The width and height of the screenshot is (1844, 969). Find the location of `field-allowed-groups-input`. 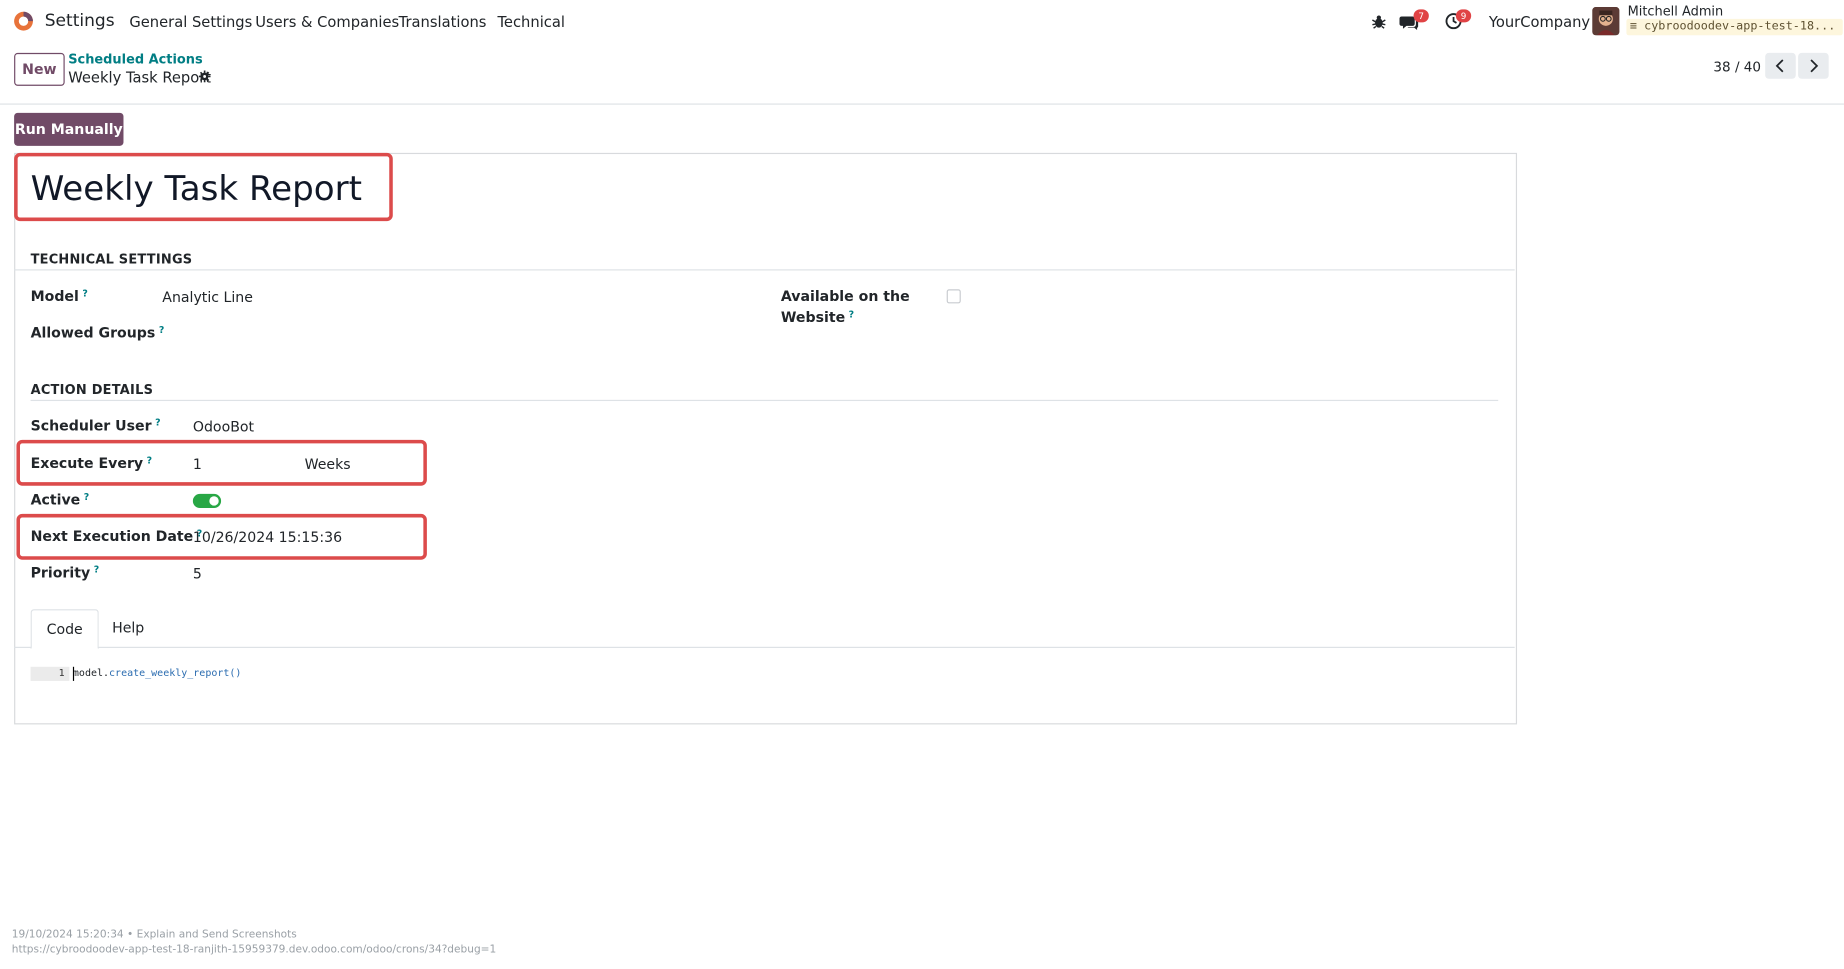

field-allowed-groups-input is located at coordinates (397, 332).